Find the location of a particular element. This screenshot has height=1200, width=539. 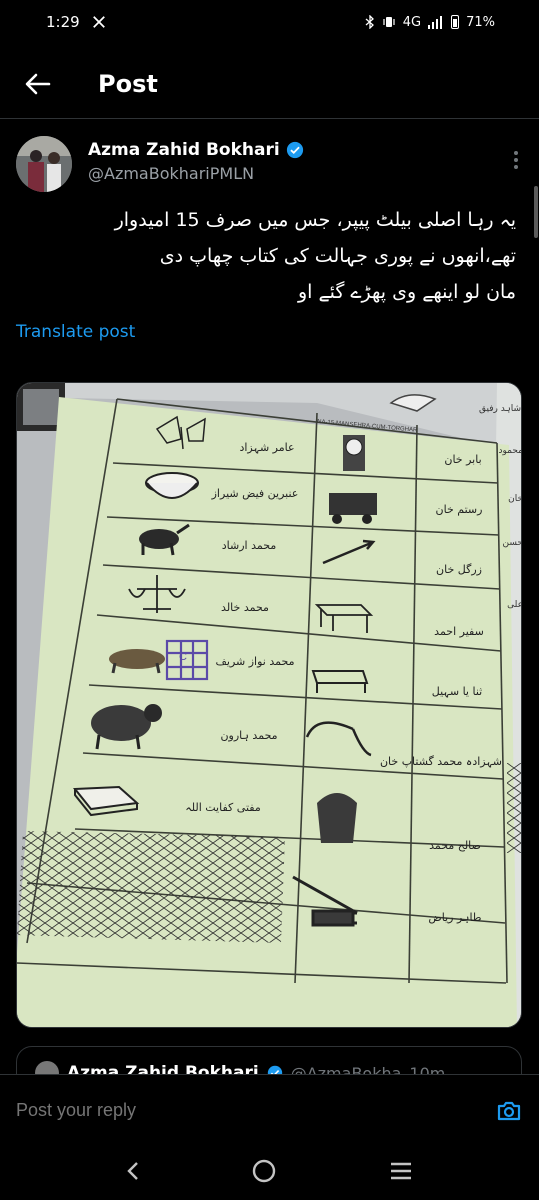

more-options-button is located at coordinates (516, 166).